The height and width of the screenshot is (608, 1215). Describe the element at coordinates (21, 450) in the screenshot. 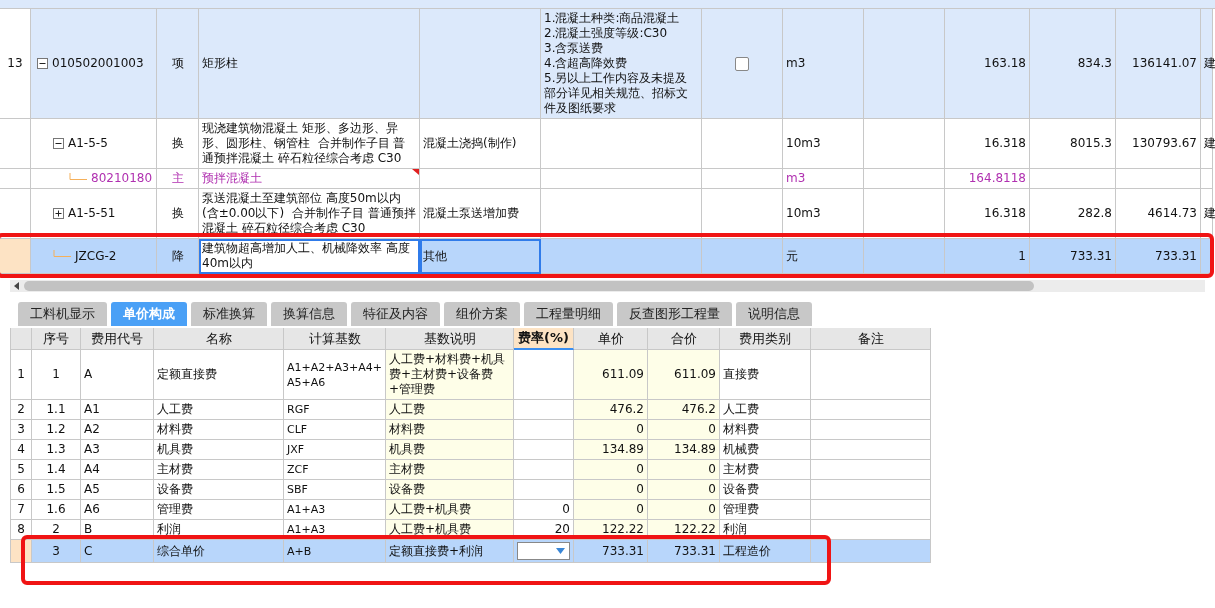

I see `row-number: 4` at that location.